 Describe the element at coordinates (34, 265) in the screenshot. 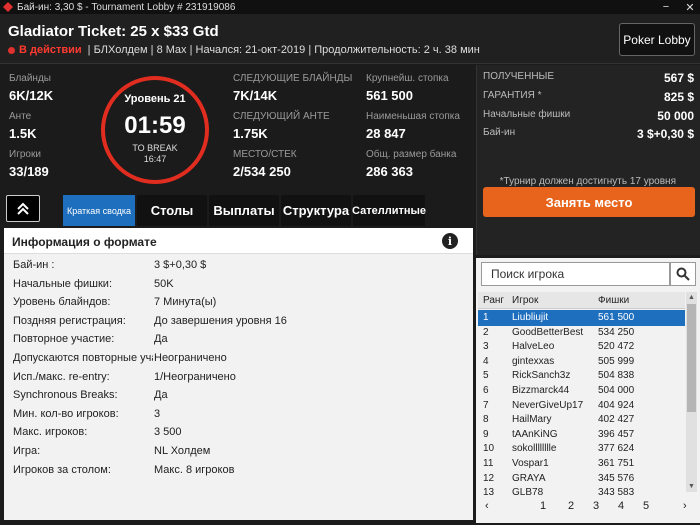

I see `info-row-key: Бай-ин :` at that location.